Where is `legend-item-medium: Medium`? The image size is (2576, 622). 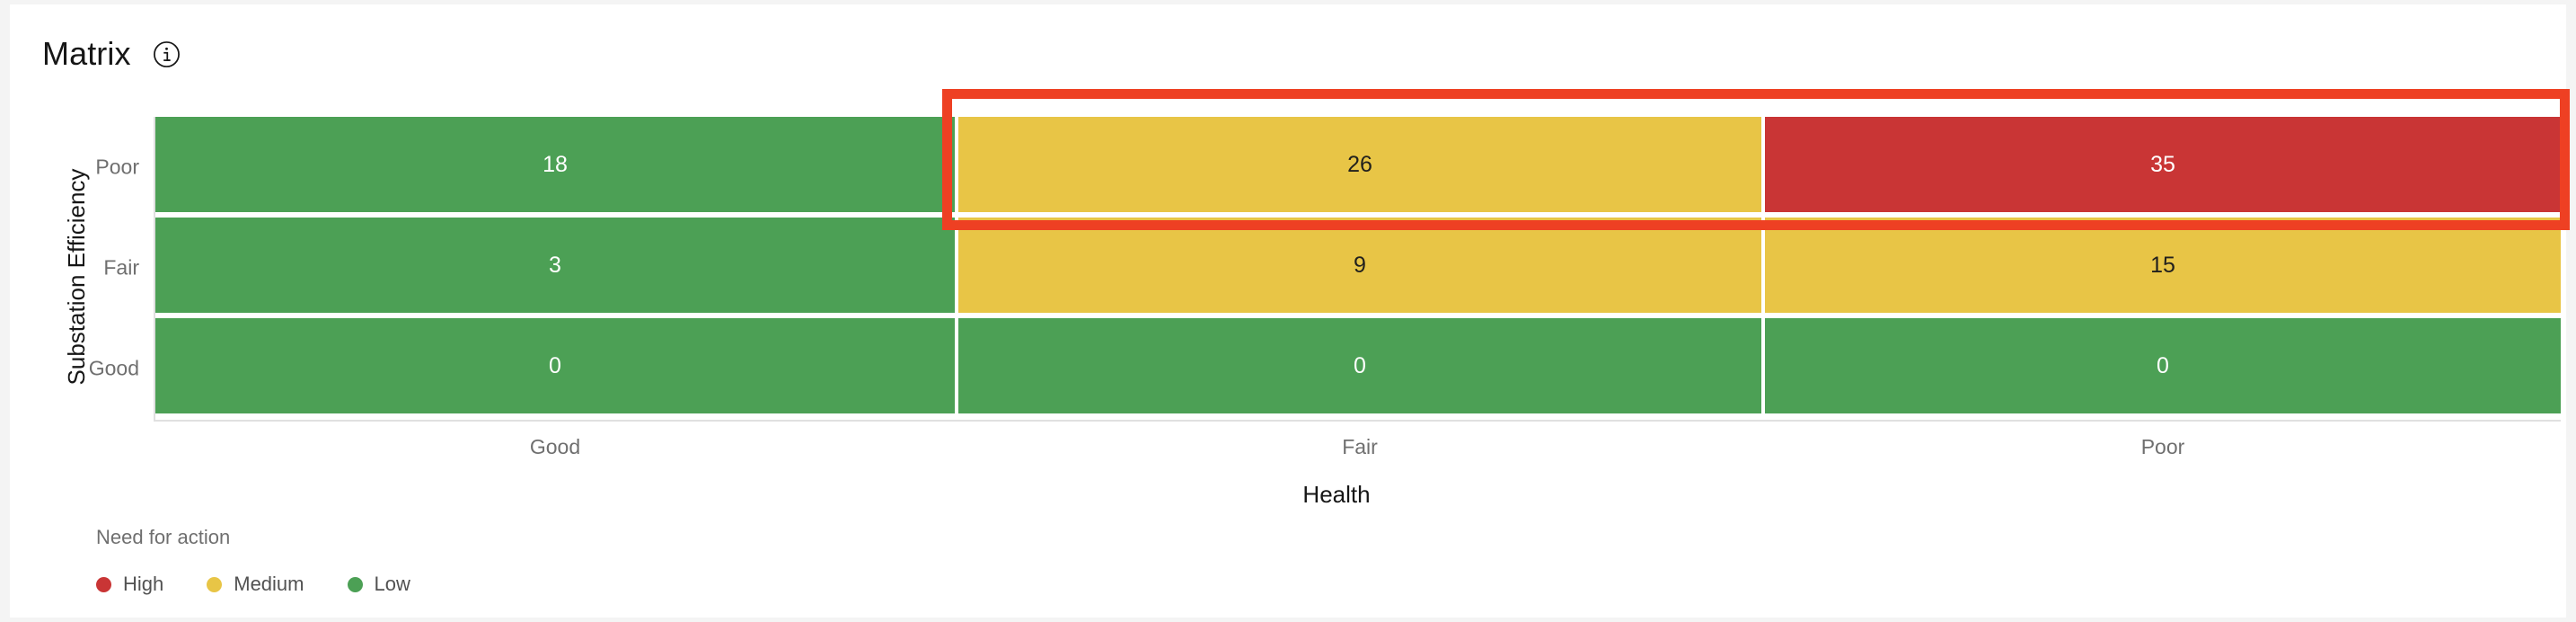
legend-item-medium: Medium is located at coordinates (255, 584).